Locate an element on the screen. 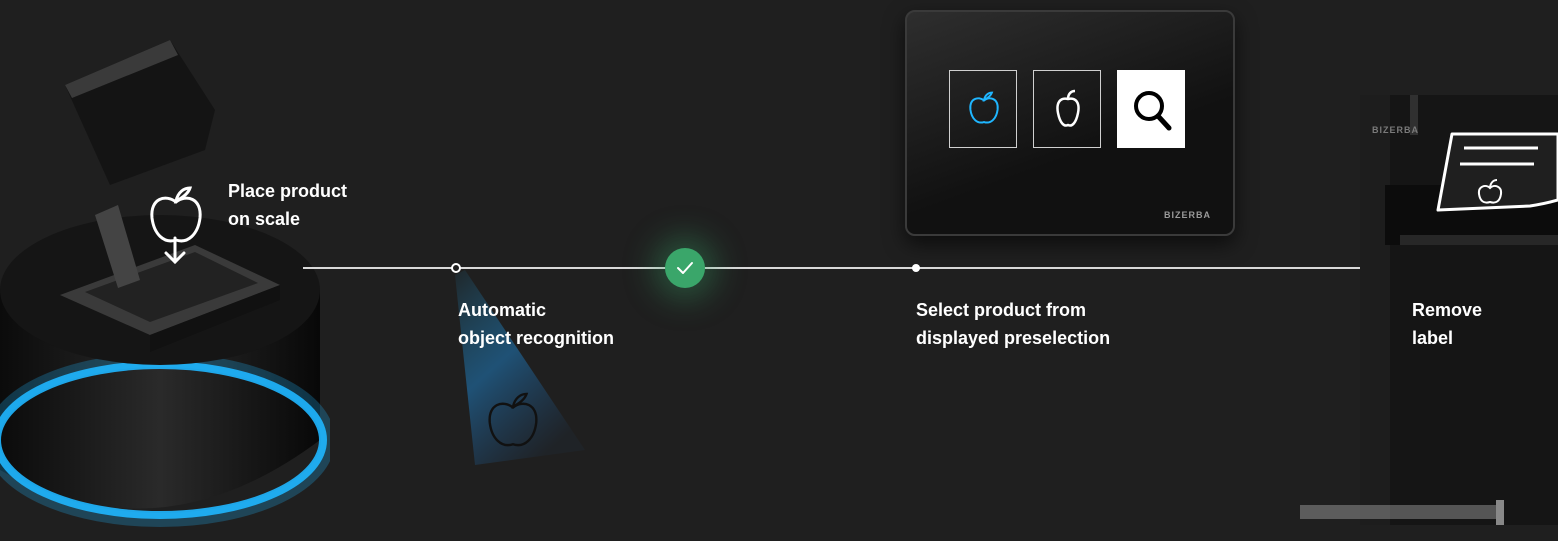 The image size is (1558, 541). apple-icon is located at coordinates (984, 107).